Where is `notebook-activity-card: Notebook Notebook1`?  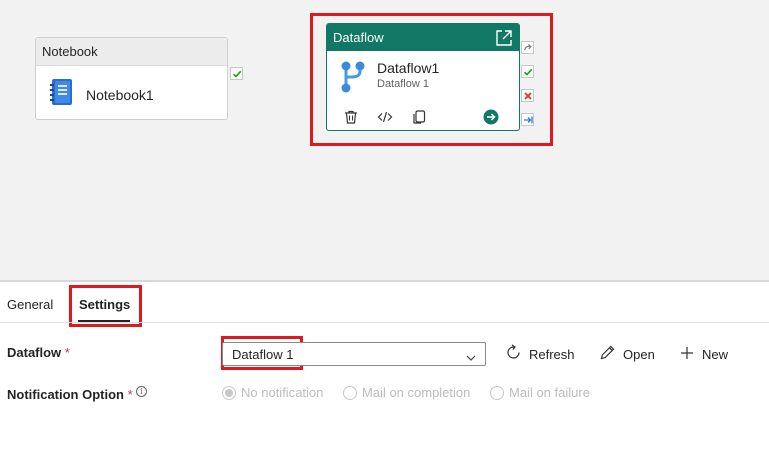
notebook-activity-card: Notebook Notebook1 is located at coordinates (131, 78).